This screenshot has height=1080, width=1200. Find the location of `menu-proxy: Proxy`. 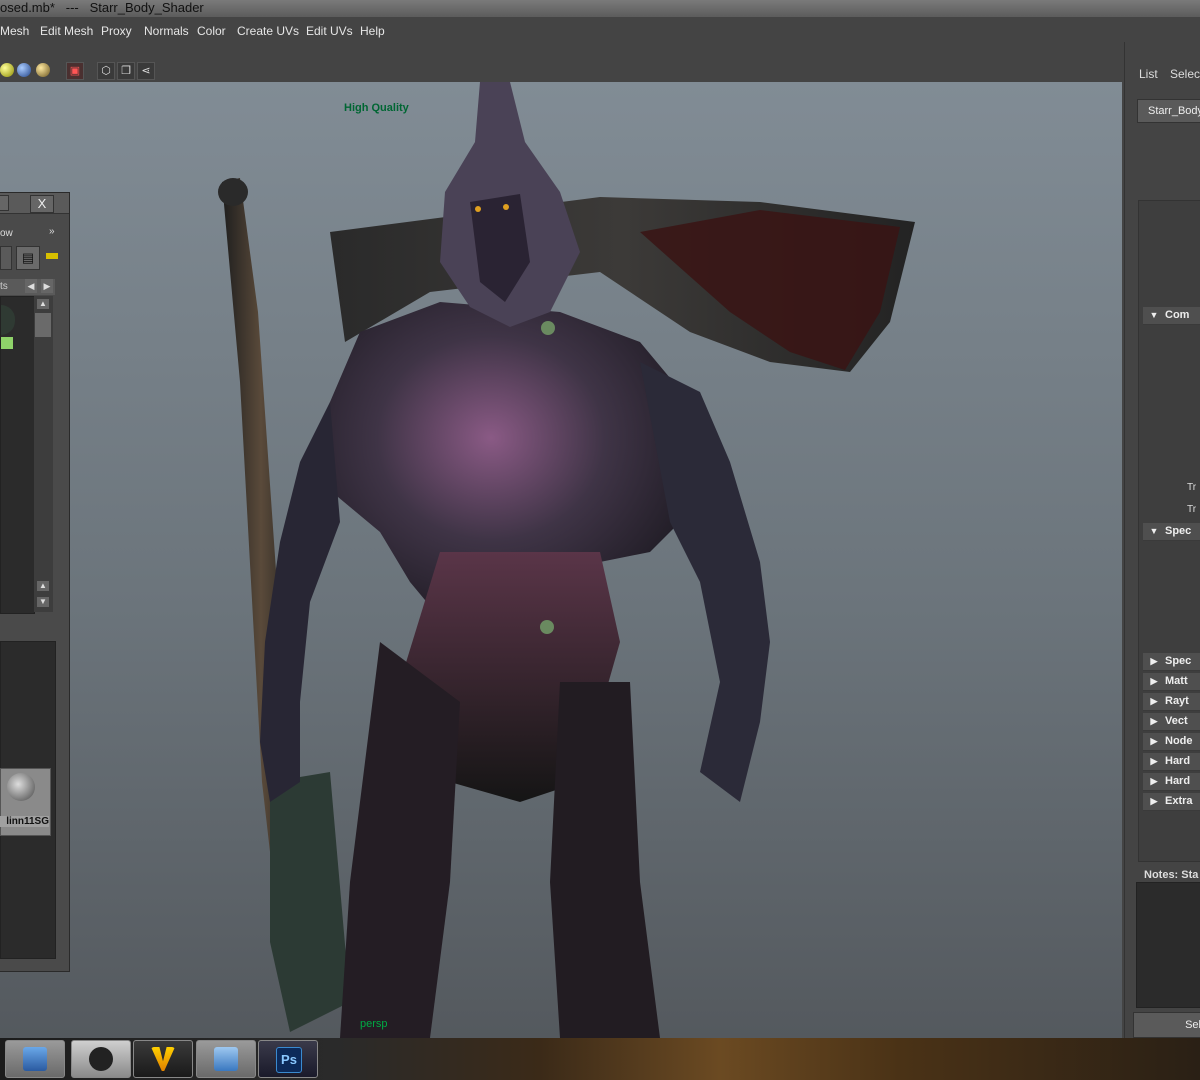

menu-proxy: Proxy is located at coordinates (116, 31).